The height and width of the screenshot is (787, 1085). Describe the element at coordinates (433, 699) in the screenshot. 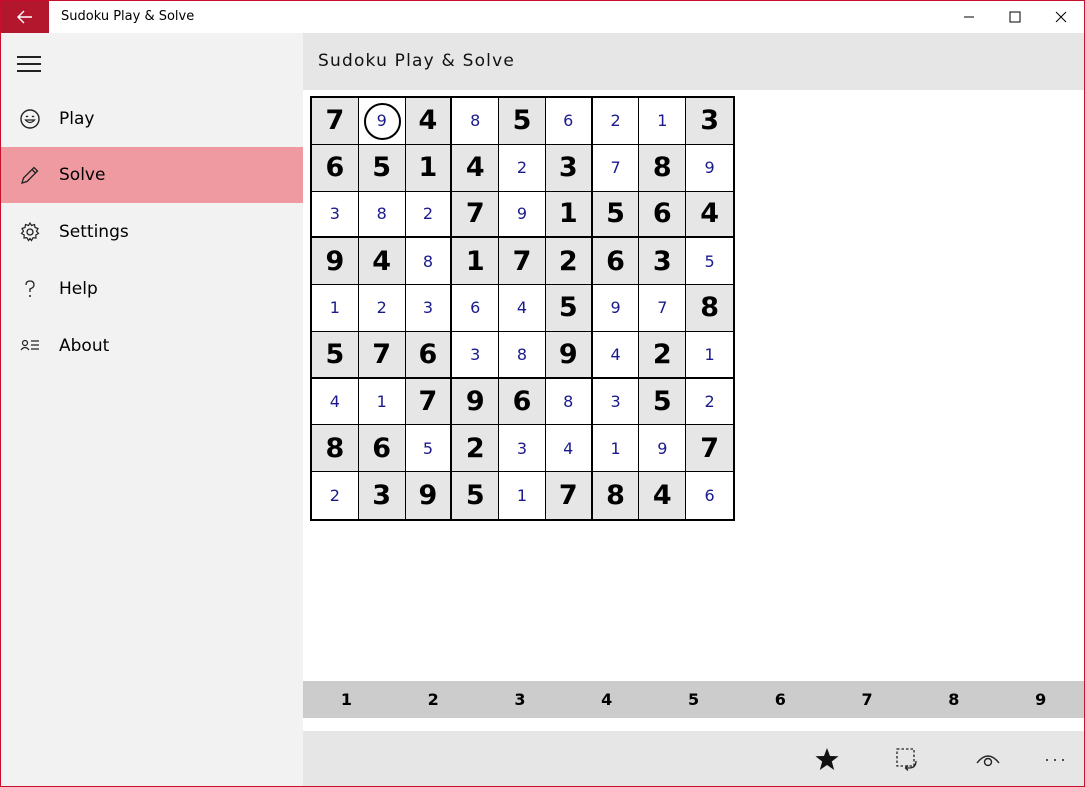

I see `number-button-2: 2` at that location.